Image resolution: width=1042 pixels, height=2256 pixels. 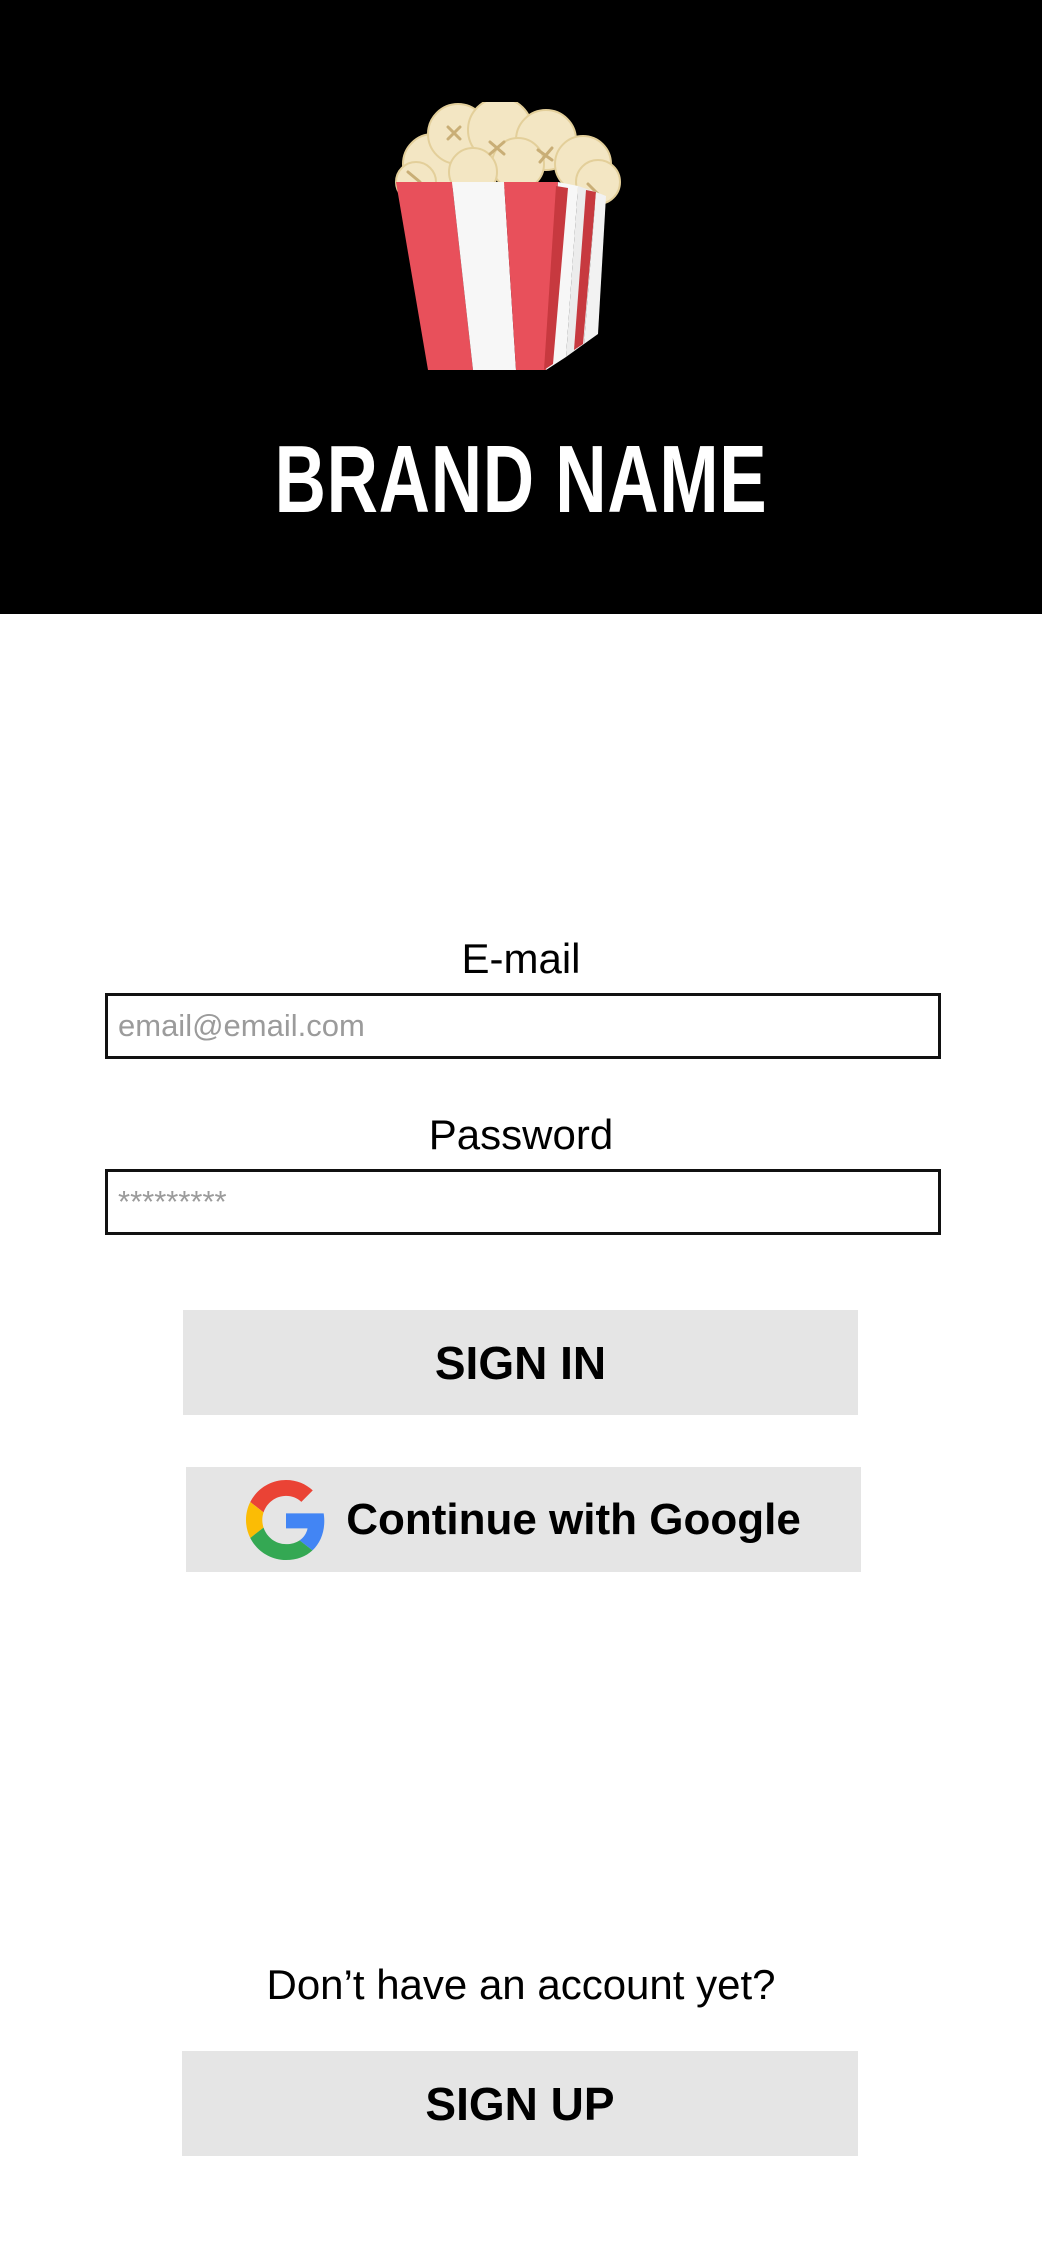 What do you see at coordinates (521, 1984) in the screenshot?
I see `signup-prompt: Don’t have an account yet?` at bounding box center [521, 1984].